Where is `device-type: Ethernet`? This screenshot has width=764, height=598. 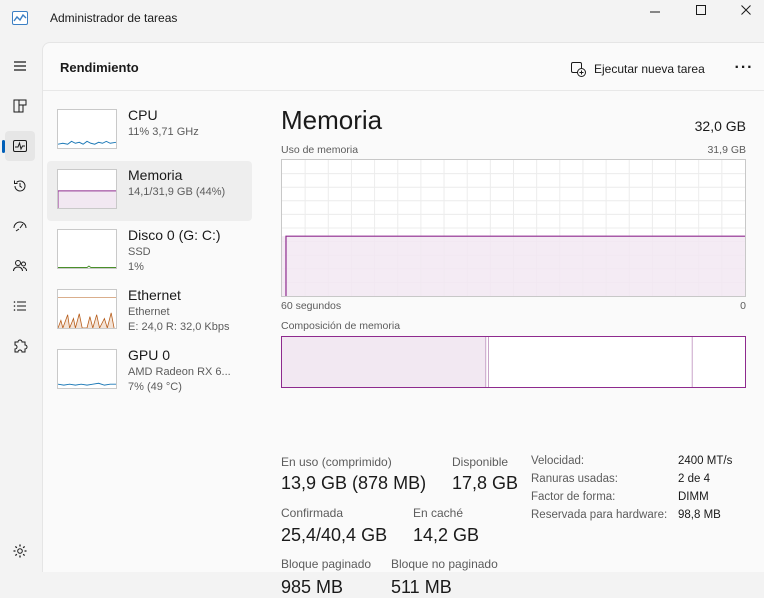 device-type: Ethernet is located at coordinates (149, 312).